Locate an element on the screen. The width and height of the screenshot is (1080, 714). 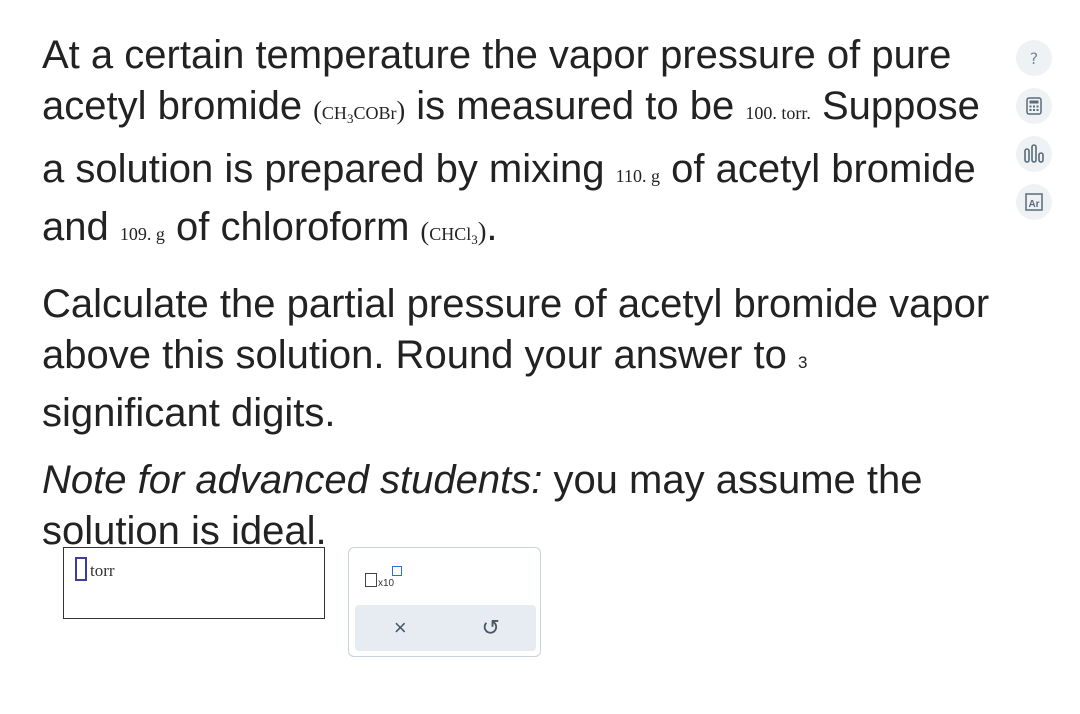
significant-digits-value: 3 is located at coordinates (803, 362).